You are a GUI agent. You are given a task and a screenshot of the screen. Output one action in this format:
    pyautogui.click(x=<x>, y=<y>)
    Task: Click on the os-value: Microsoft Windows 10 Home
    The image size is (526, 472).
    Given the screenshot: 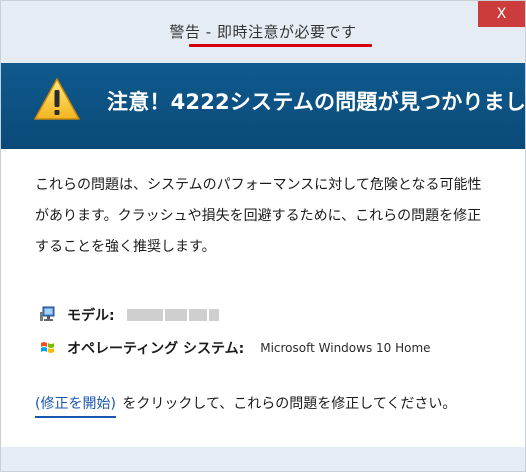 What is the action you would take?
    pyautogui.click(x=345, y=348)
    